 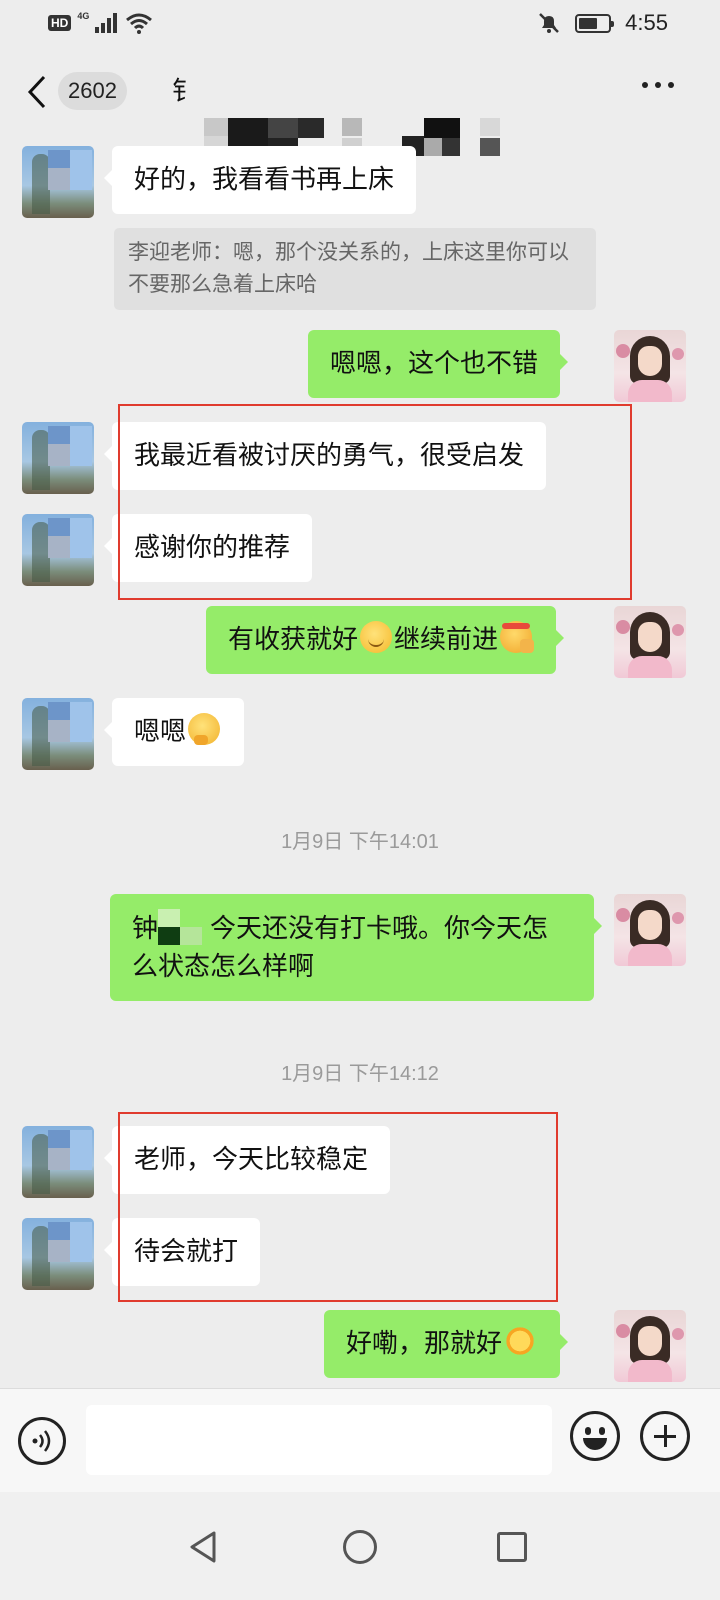 What do you see at coordinates (517, 637) in the screenshot?
I see `determined-emoji-icon` at bounding box center [517, 637].